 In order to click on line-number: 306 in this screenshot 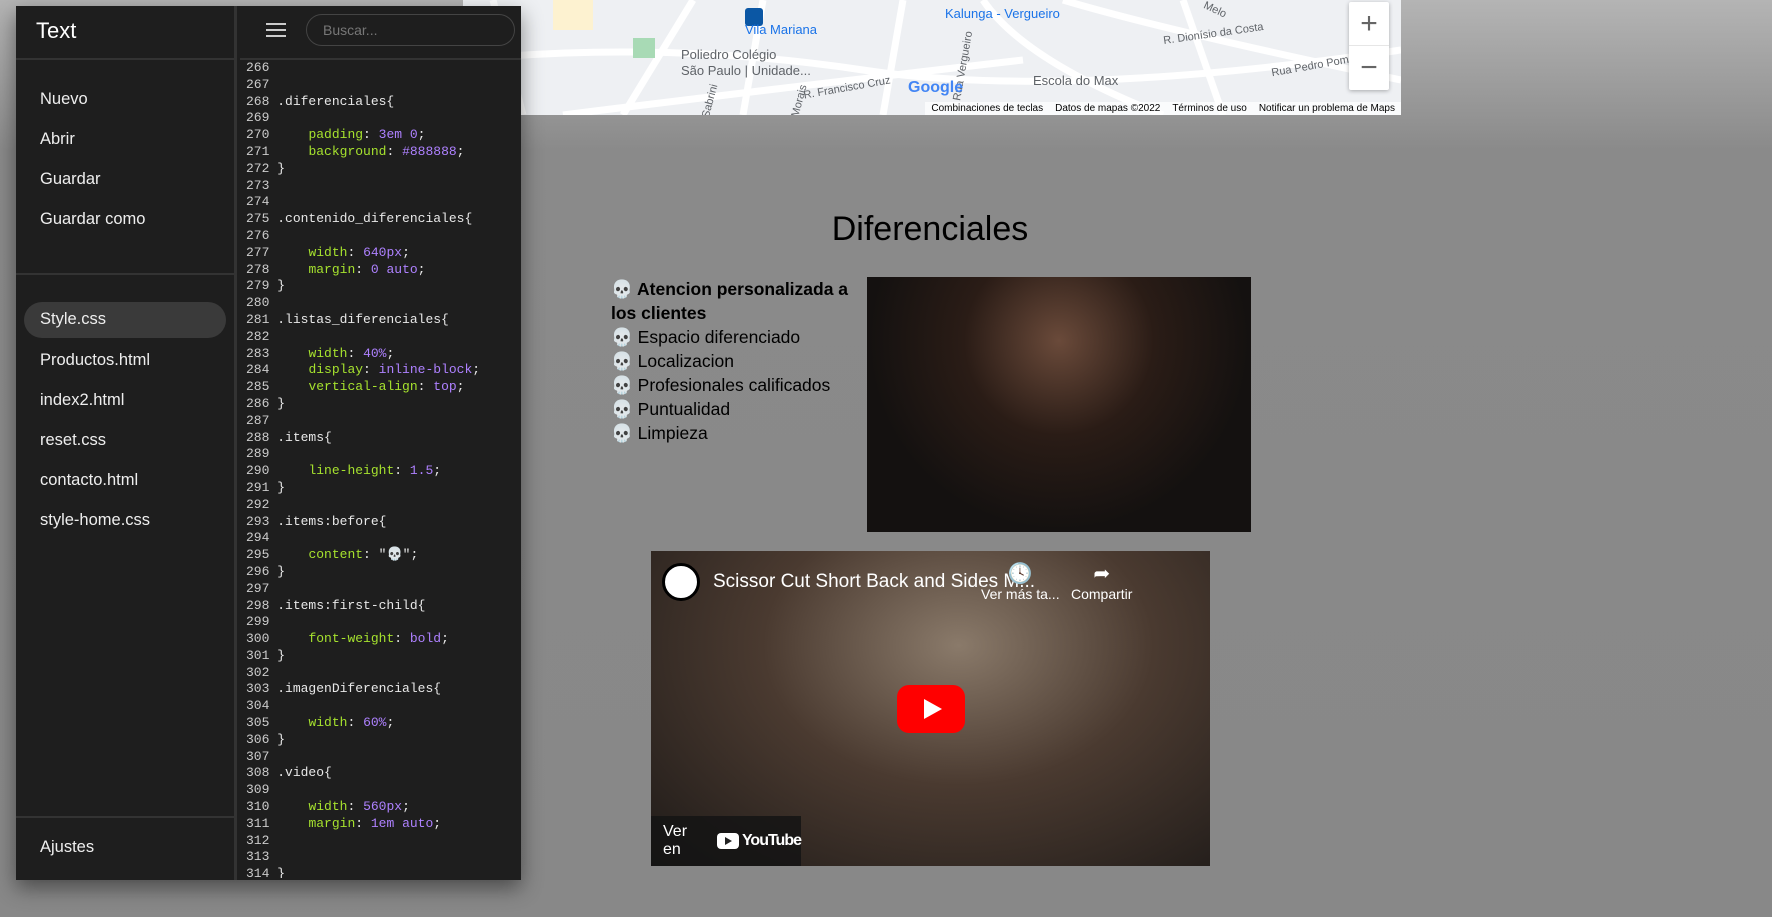, I will do `click(262, 739)`.